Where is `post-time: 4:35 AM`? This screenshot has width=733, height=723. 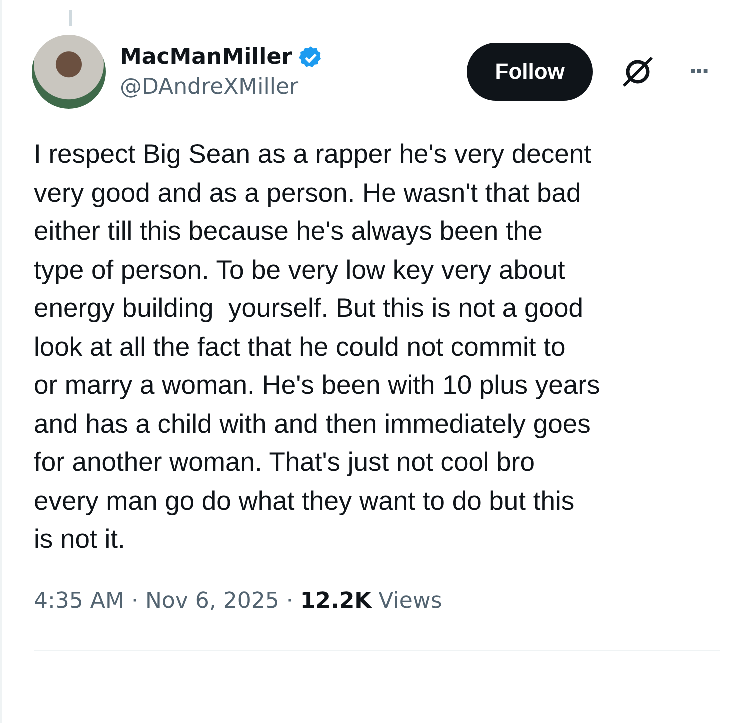 post-time: 4:35 AM is located at coordinates (79, 601).